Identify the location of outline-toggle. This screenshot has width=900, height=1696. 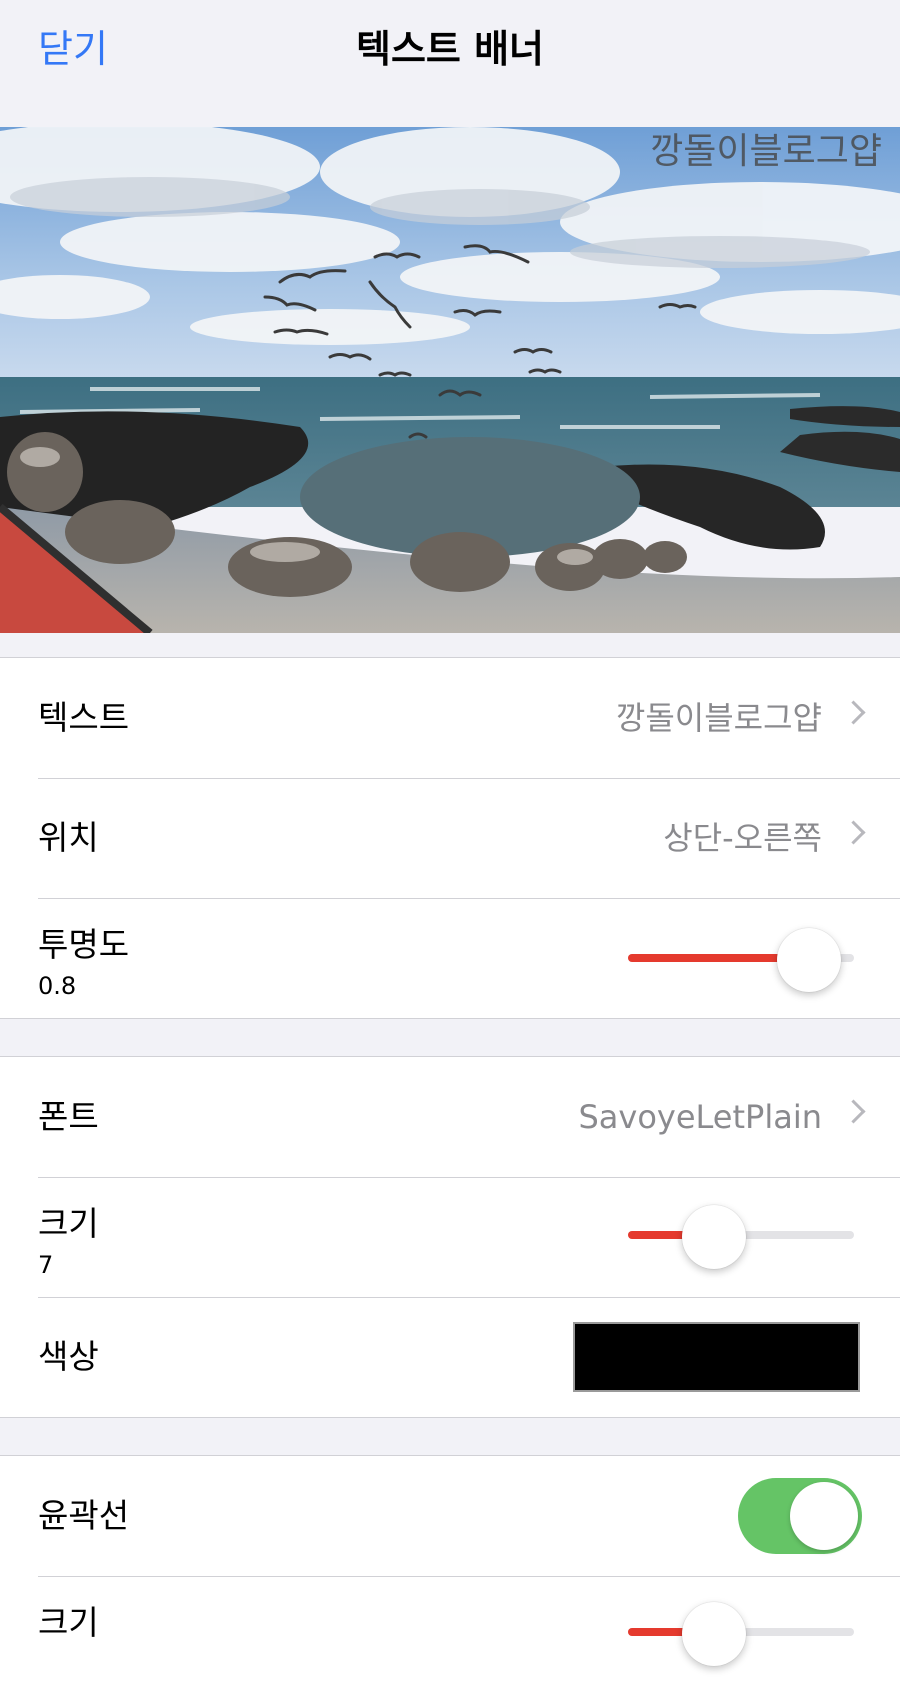
(800, 1516).